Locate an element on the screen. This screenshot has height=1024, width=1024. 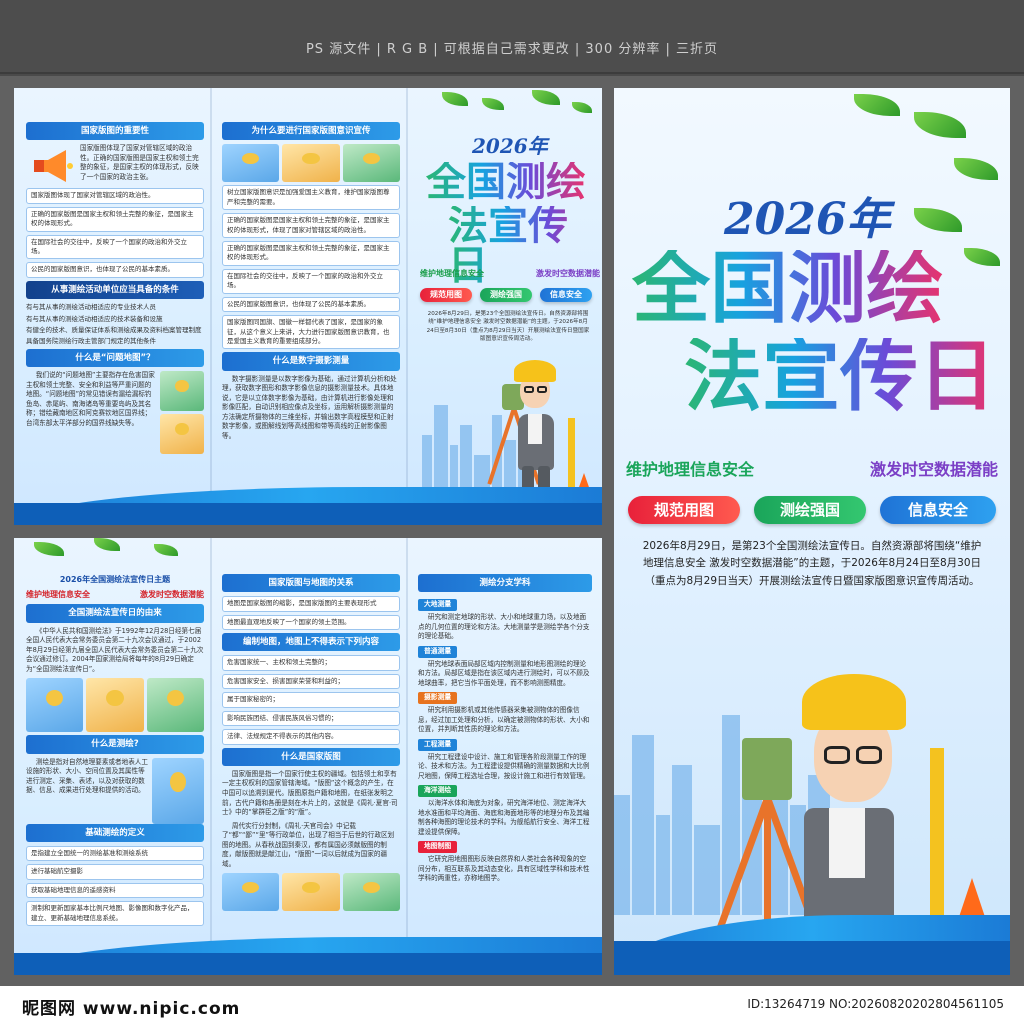
tag: 规范用图 is located at coordinates (446, 295).